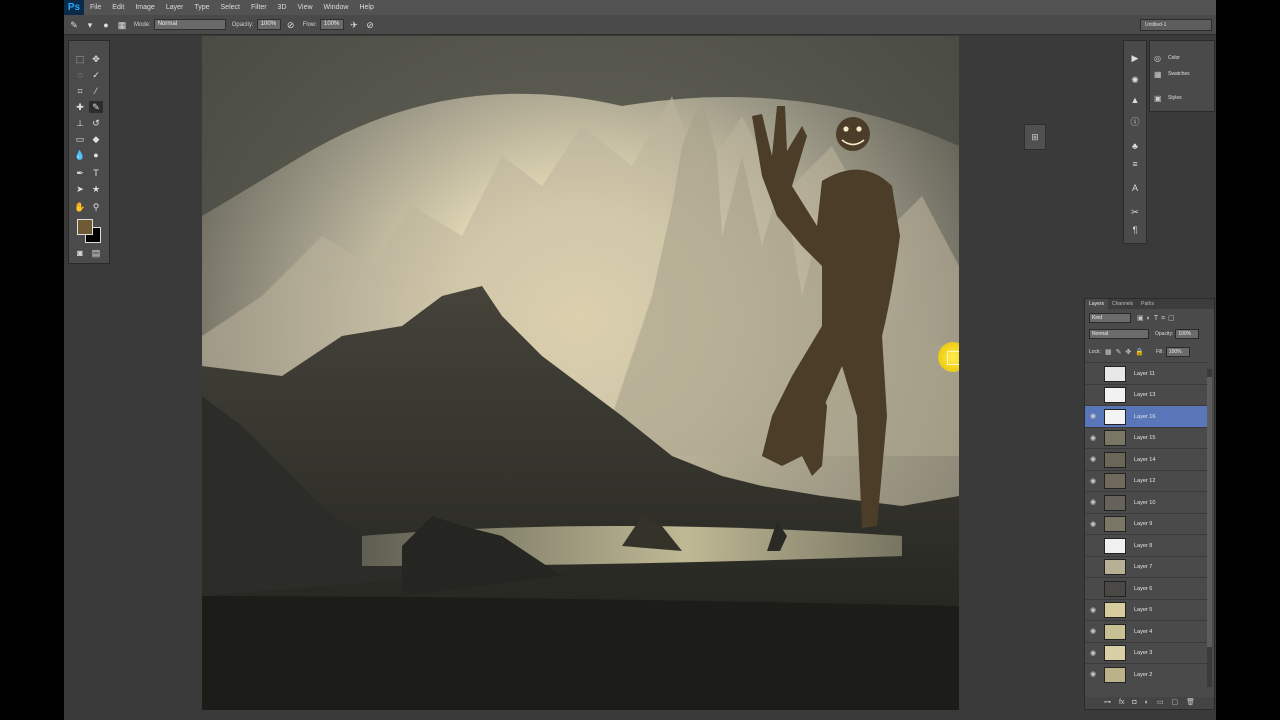  Describe the element at coordinates (1119, 334) in the screenshot. I see `blend-mode-select: Normal` at that location.